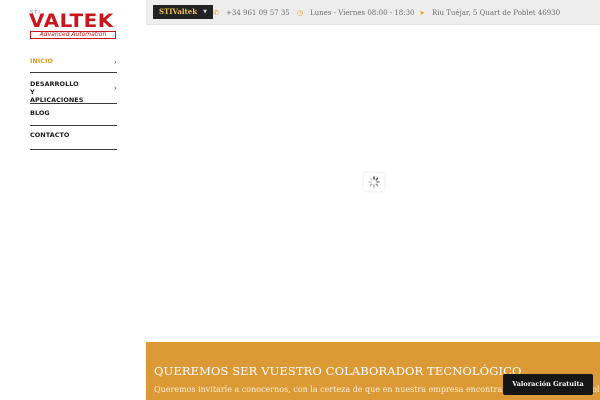 Image resolution: width=600 pixels, height=400 pixels. Describe the element at coordinates (71, 21) in the screenshot. I see `logo-brand: VALTEK` at that location.